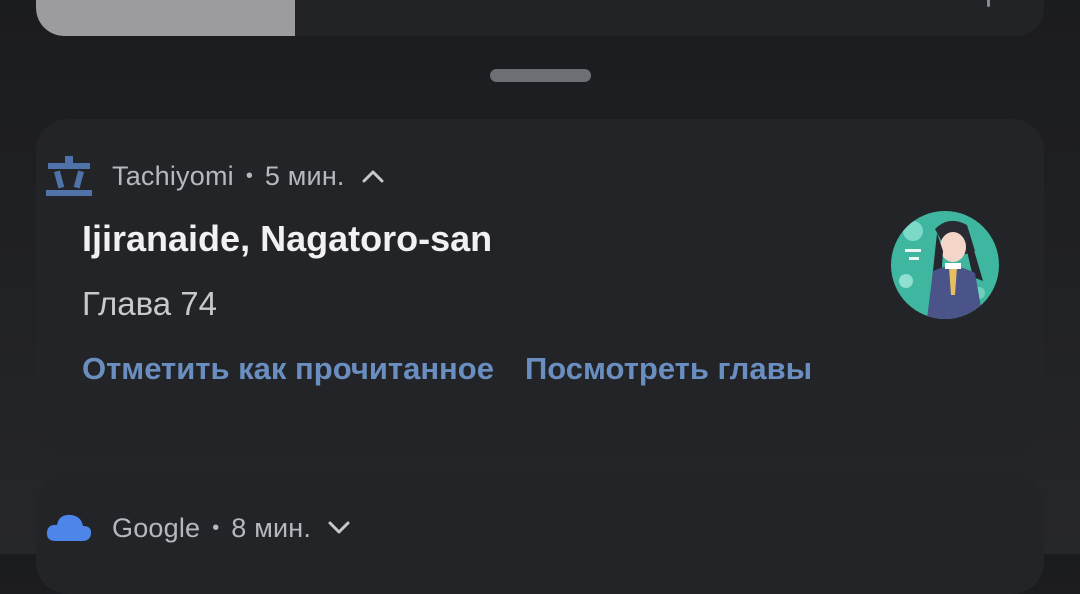 The image size is (1080, 594). I want to click on drag-handle, so click(540, 75).